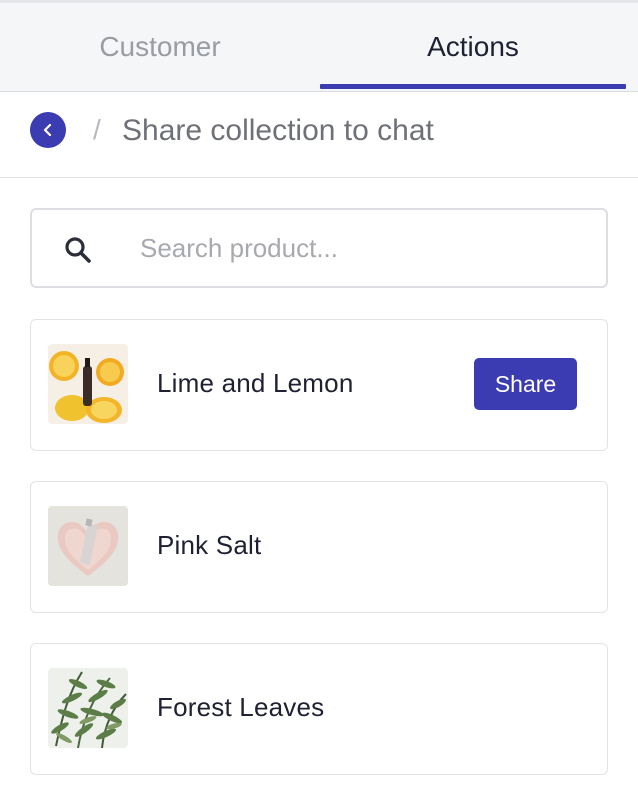 The height and width of the screenshot is (792, 638). Describe the element at coordinates (473, 47) in the screenshot. I see `tab-actions: Actions` at that location.